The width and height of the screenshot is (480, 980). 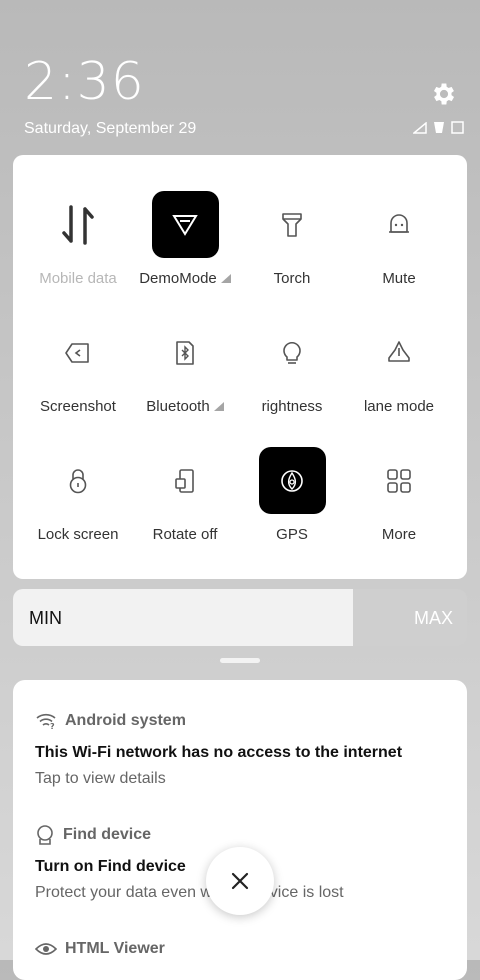 I want to click on rotate-icon, so click(x=185, y=480).